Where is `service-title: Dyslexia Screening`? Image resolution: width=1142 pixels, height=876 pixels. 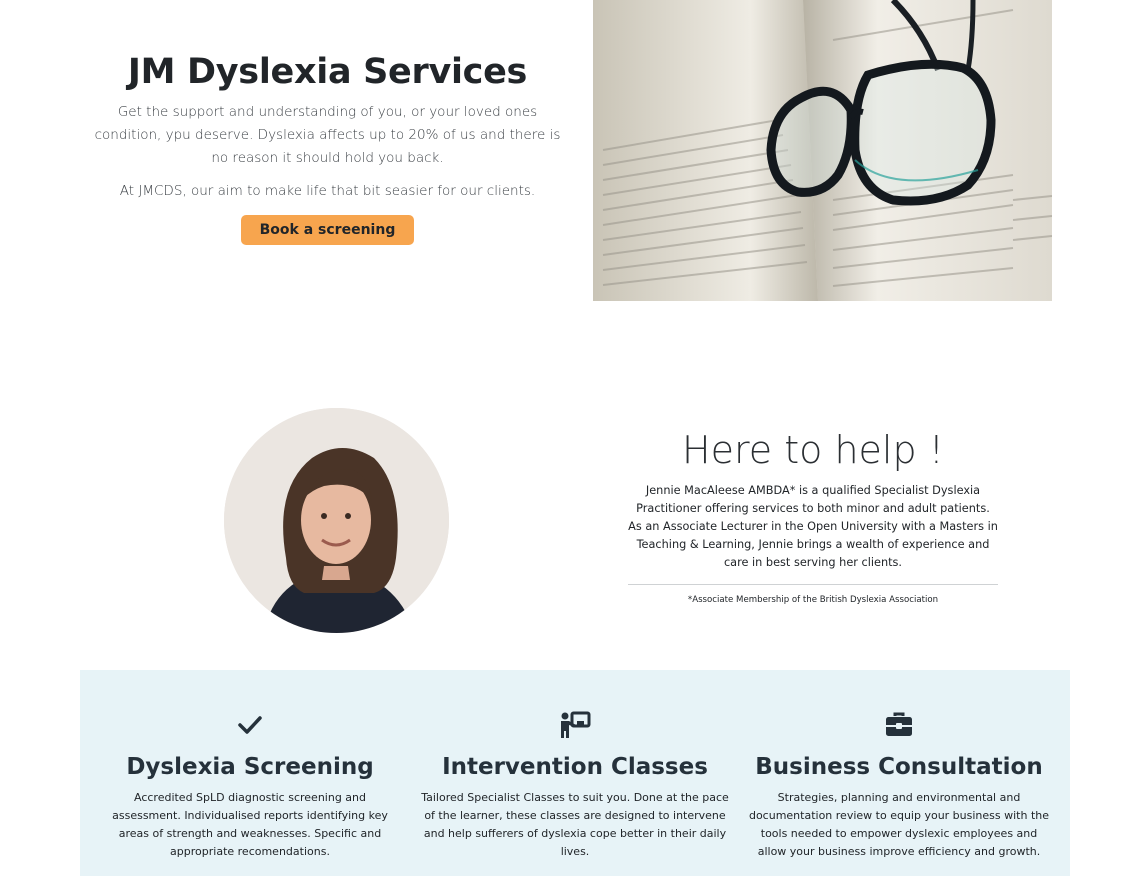
service-title: Dyslexia Screening is located at coordinates (250, 767).